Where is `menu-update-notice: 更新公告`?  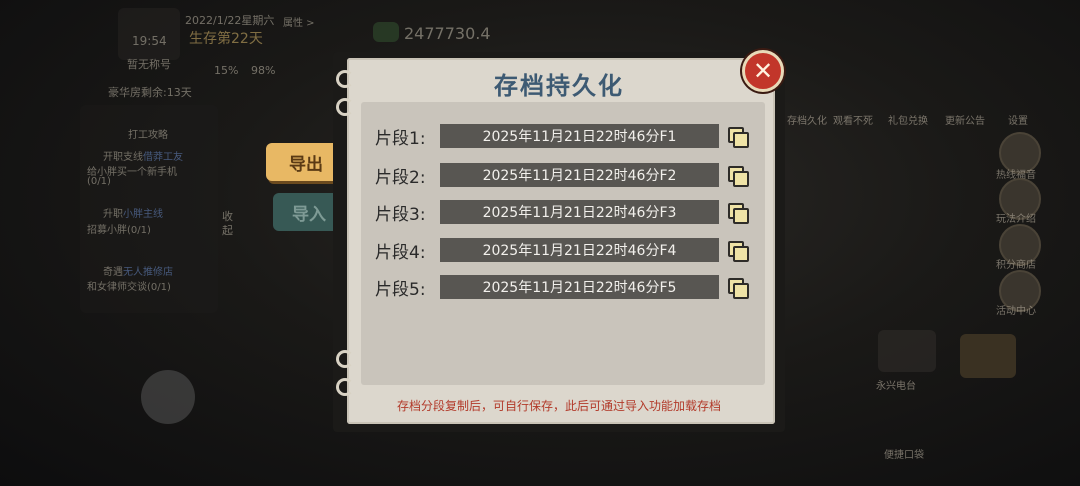
menu-update-notice: 更新公告 is located at coordinates (965, 119).